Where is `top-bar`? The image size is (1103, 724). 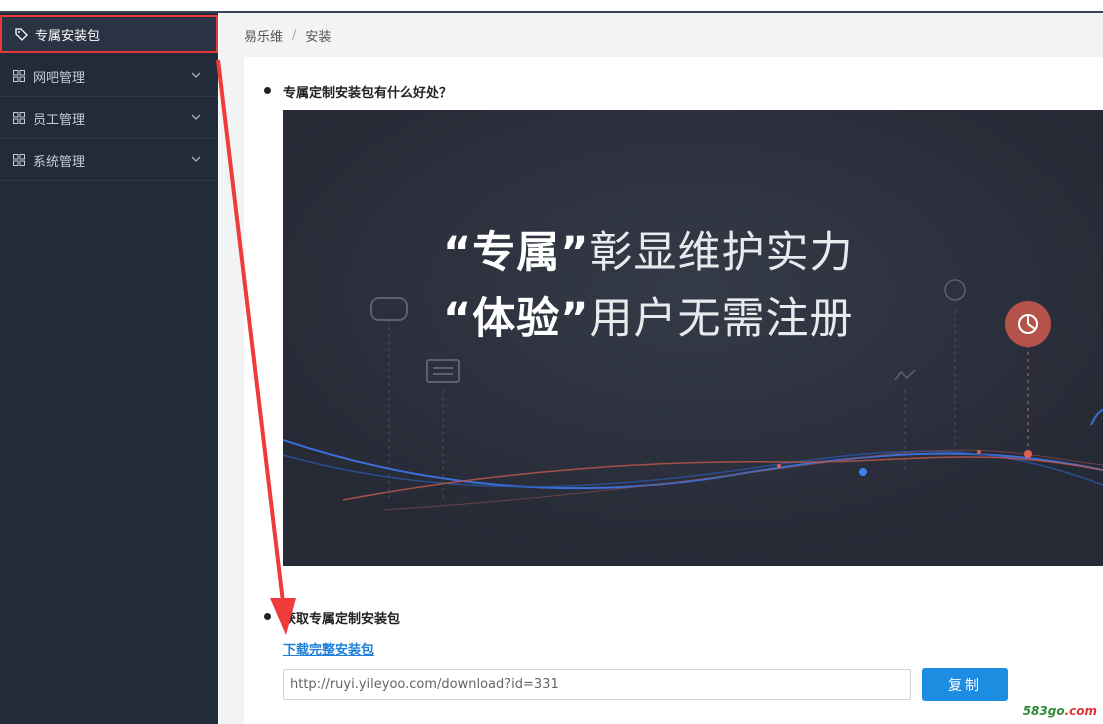 top-bar is located at coordinates (551, 6).